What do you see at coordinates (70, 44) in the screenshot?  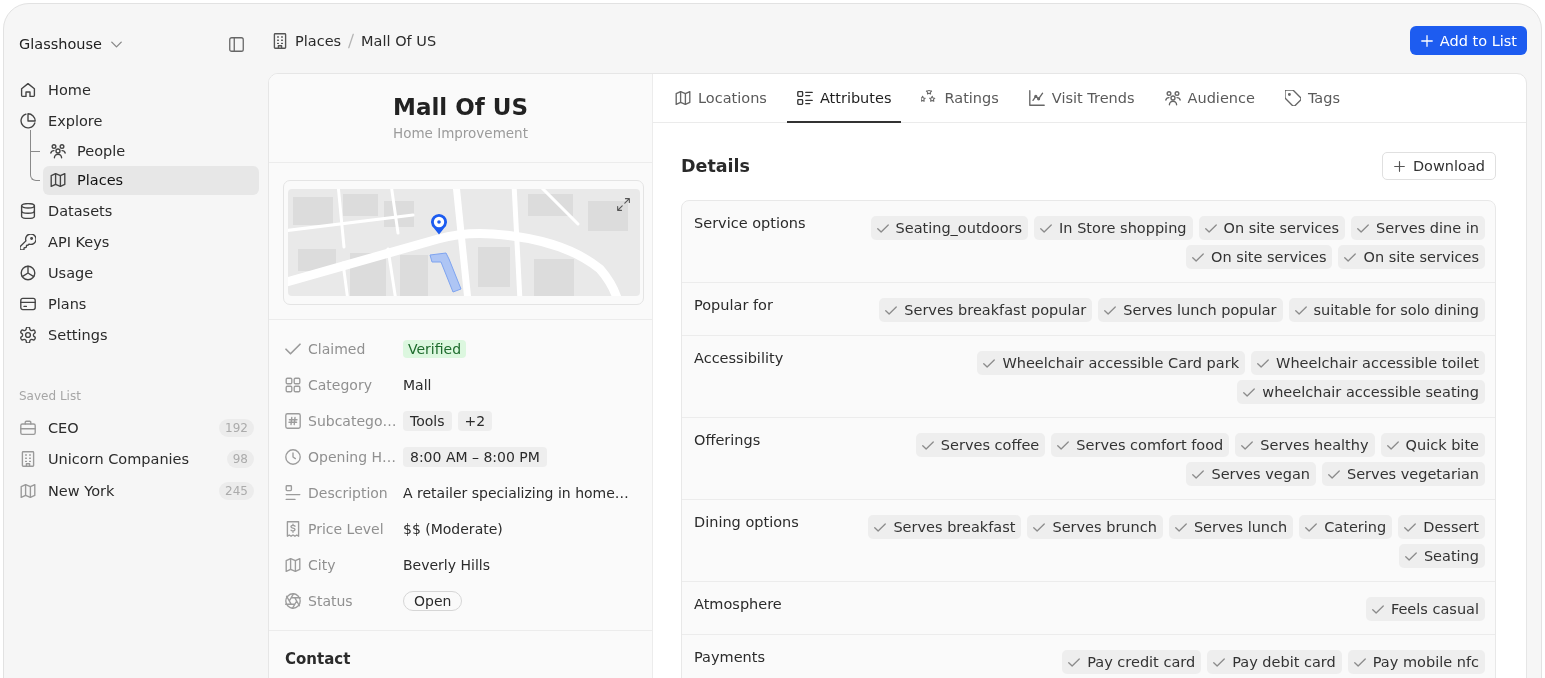 I see `workspace-switcher: Glasshouse` at bounding box center [70, 44].